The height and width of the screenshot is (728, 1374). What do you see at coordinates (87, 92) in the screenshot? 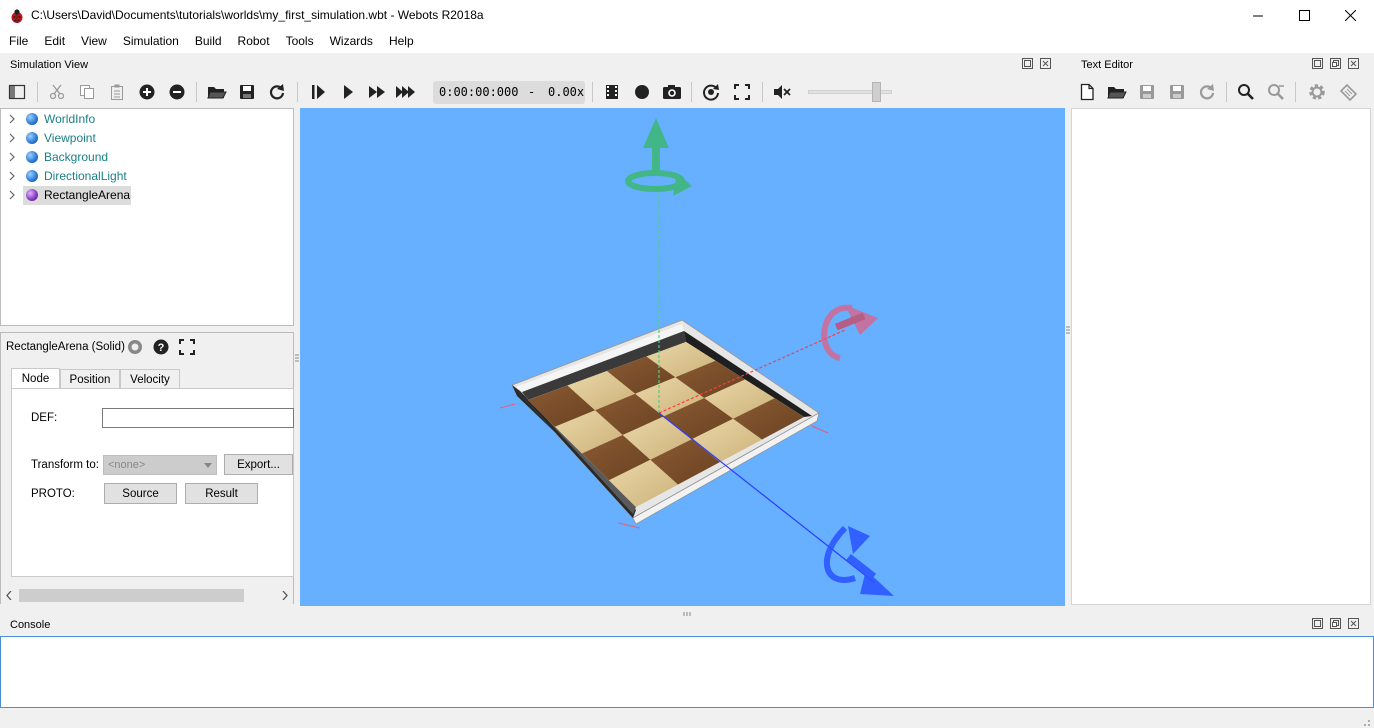
I see `copy-button` at bounding box center [87, 92].